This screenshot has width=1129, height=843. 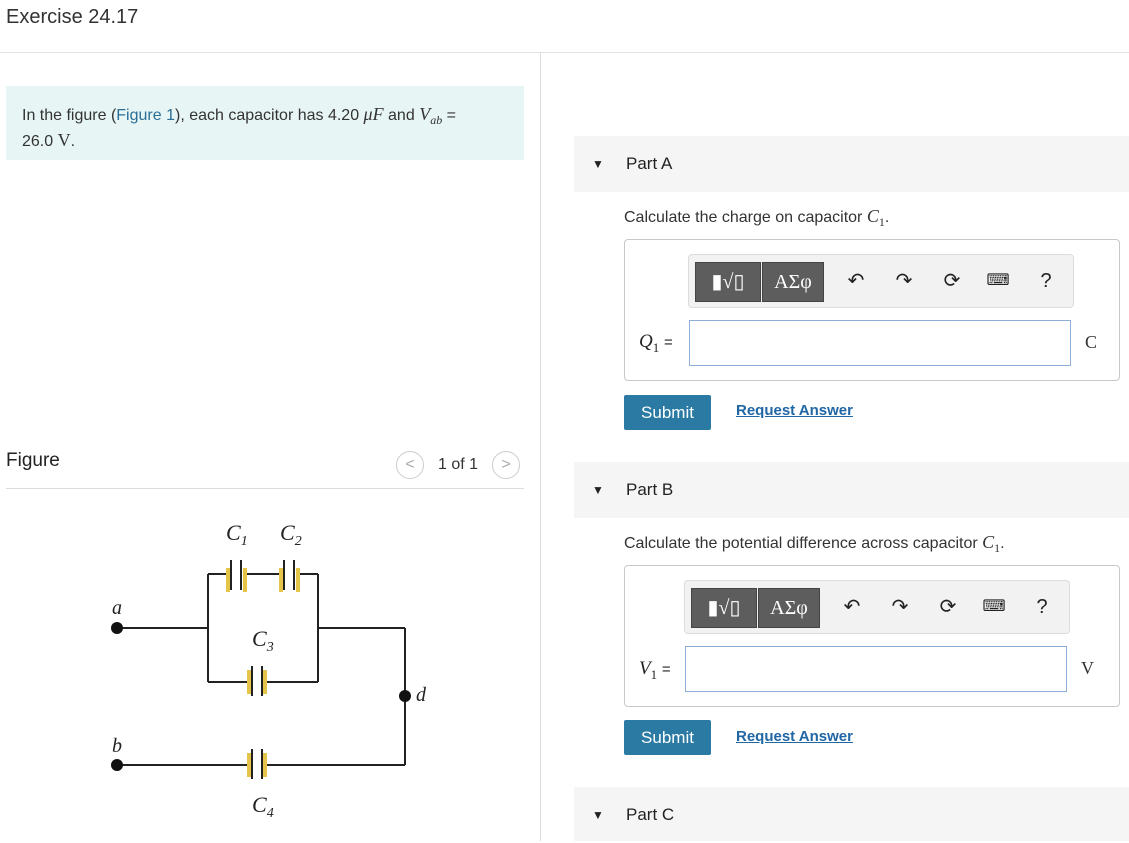 What do you see at coordinates (881, 281) in the screenshot?
I see `part-a-toolbar: ▮√▯ ΑΣφ ↶ ↷ ⟳ ⌨ ?` at bounding box center [881, 281].